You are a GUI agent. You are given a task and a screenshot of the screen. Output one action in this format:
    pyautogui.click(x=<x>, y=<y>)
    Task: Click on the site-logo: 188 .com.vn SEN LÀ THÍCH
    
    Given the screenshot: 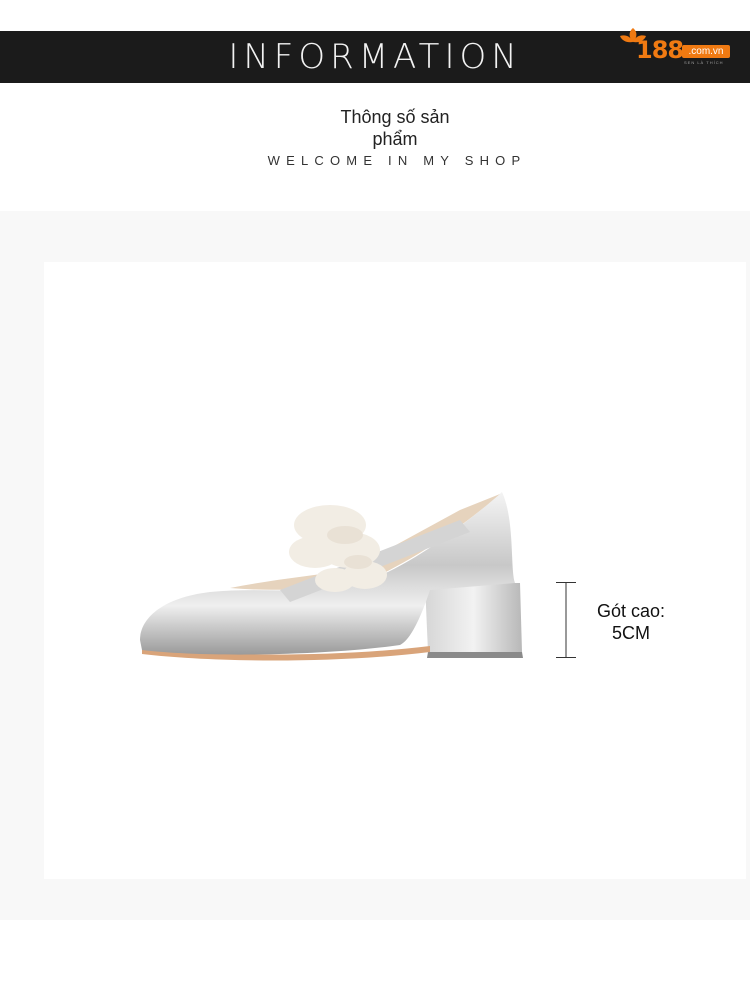 What is the action you would take?
    pyautogui.click(x=677, y=46)
    